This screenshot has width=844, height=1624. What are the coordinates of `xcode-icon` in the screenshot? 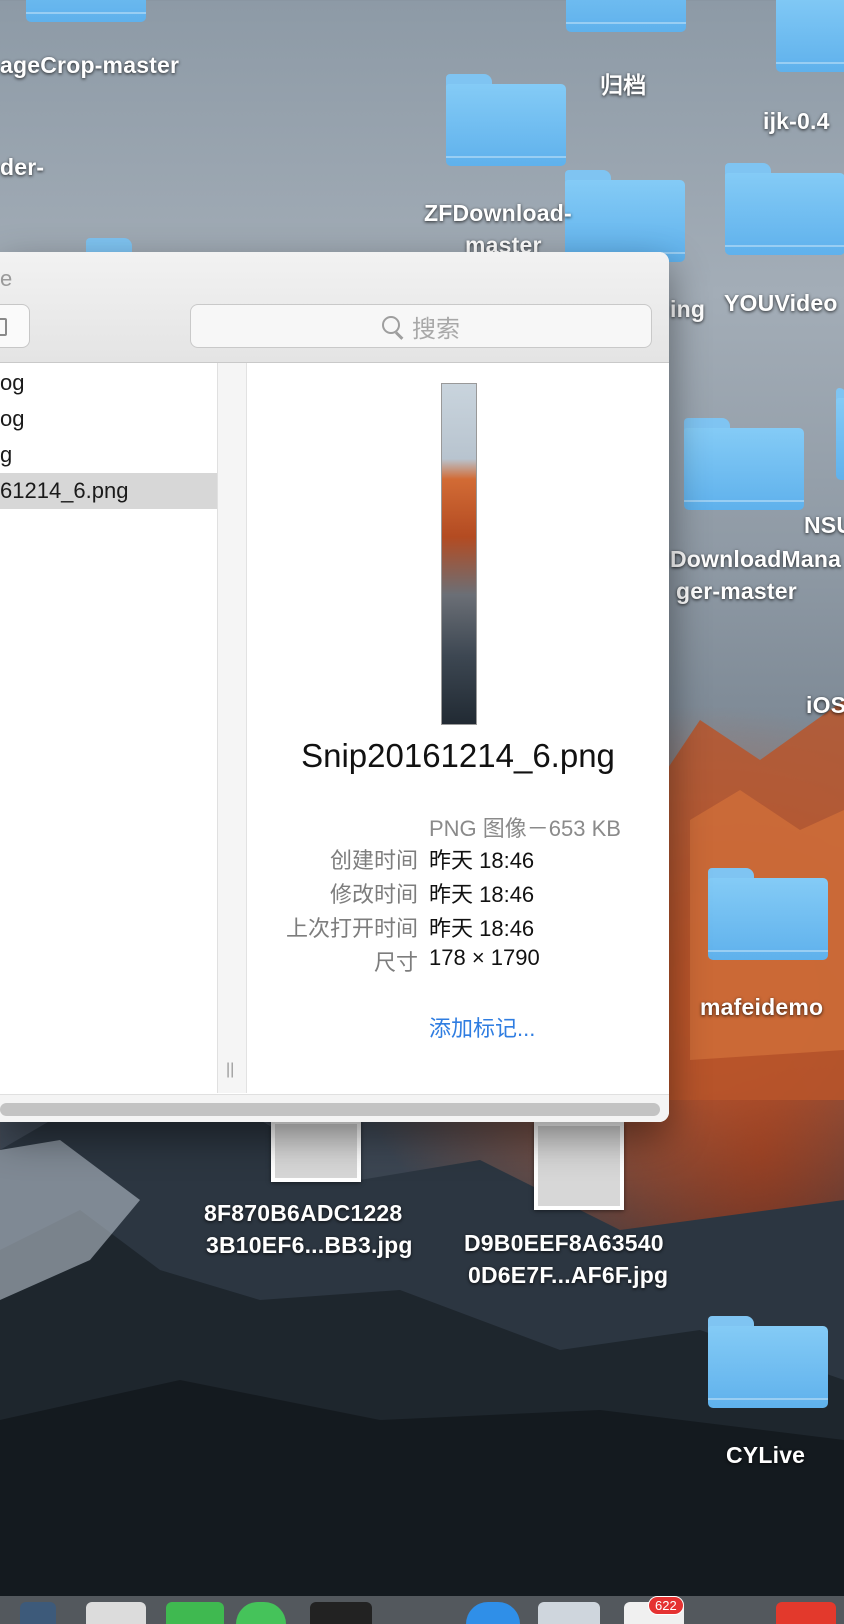 It's located at (38, 1613).